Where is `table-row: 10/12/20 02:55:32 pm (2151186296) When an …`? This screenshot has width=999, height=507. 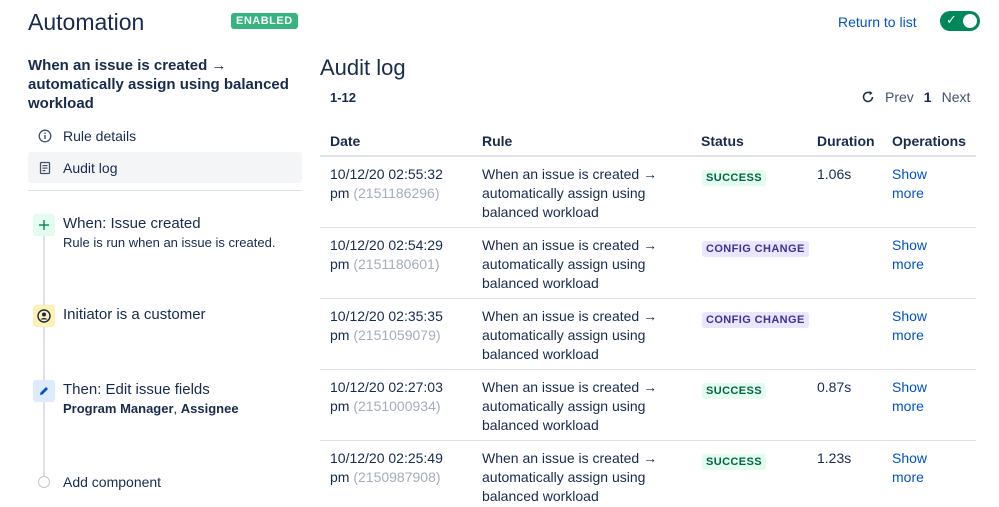
table-row: 10/12/20 02:55:32 pm (2151186296) When an … is located at coordinates (648, 192).